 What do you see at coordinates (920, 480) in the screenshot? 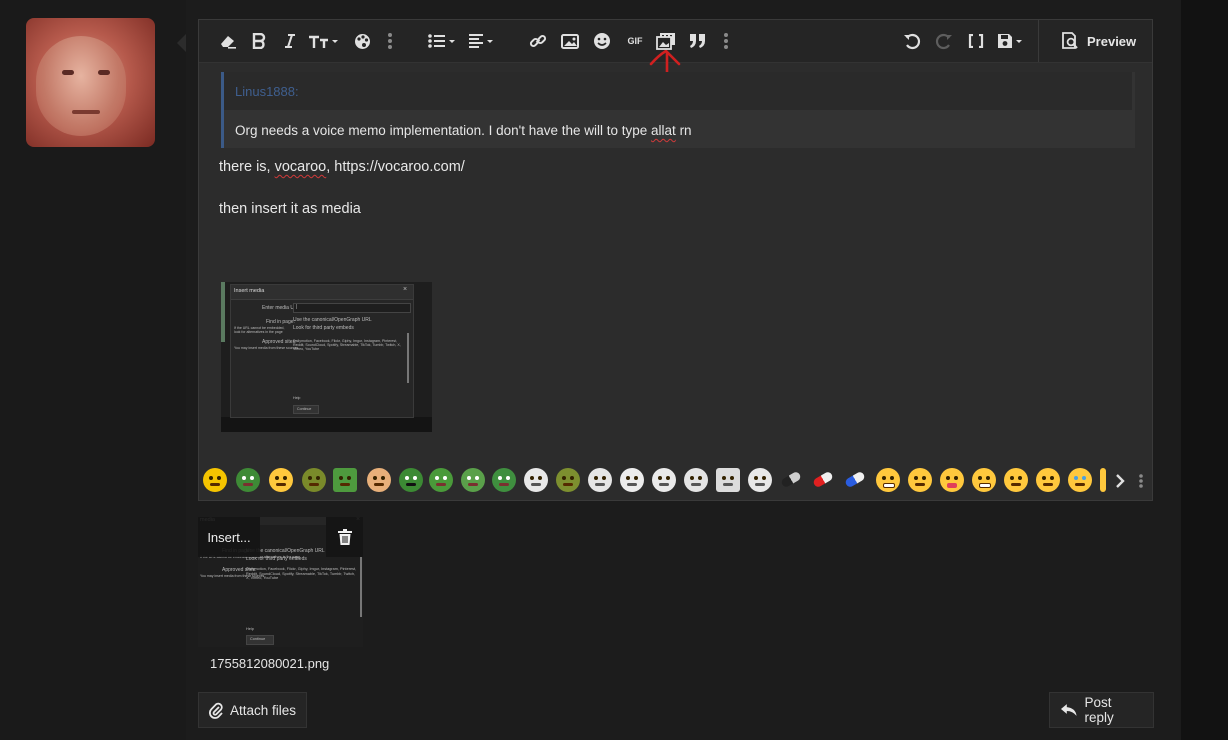
I see `emoji-smile` at bounding box center [920, 480].